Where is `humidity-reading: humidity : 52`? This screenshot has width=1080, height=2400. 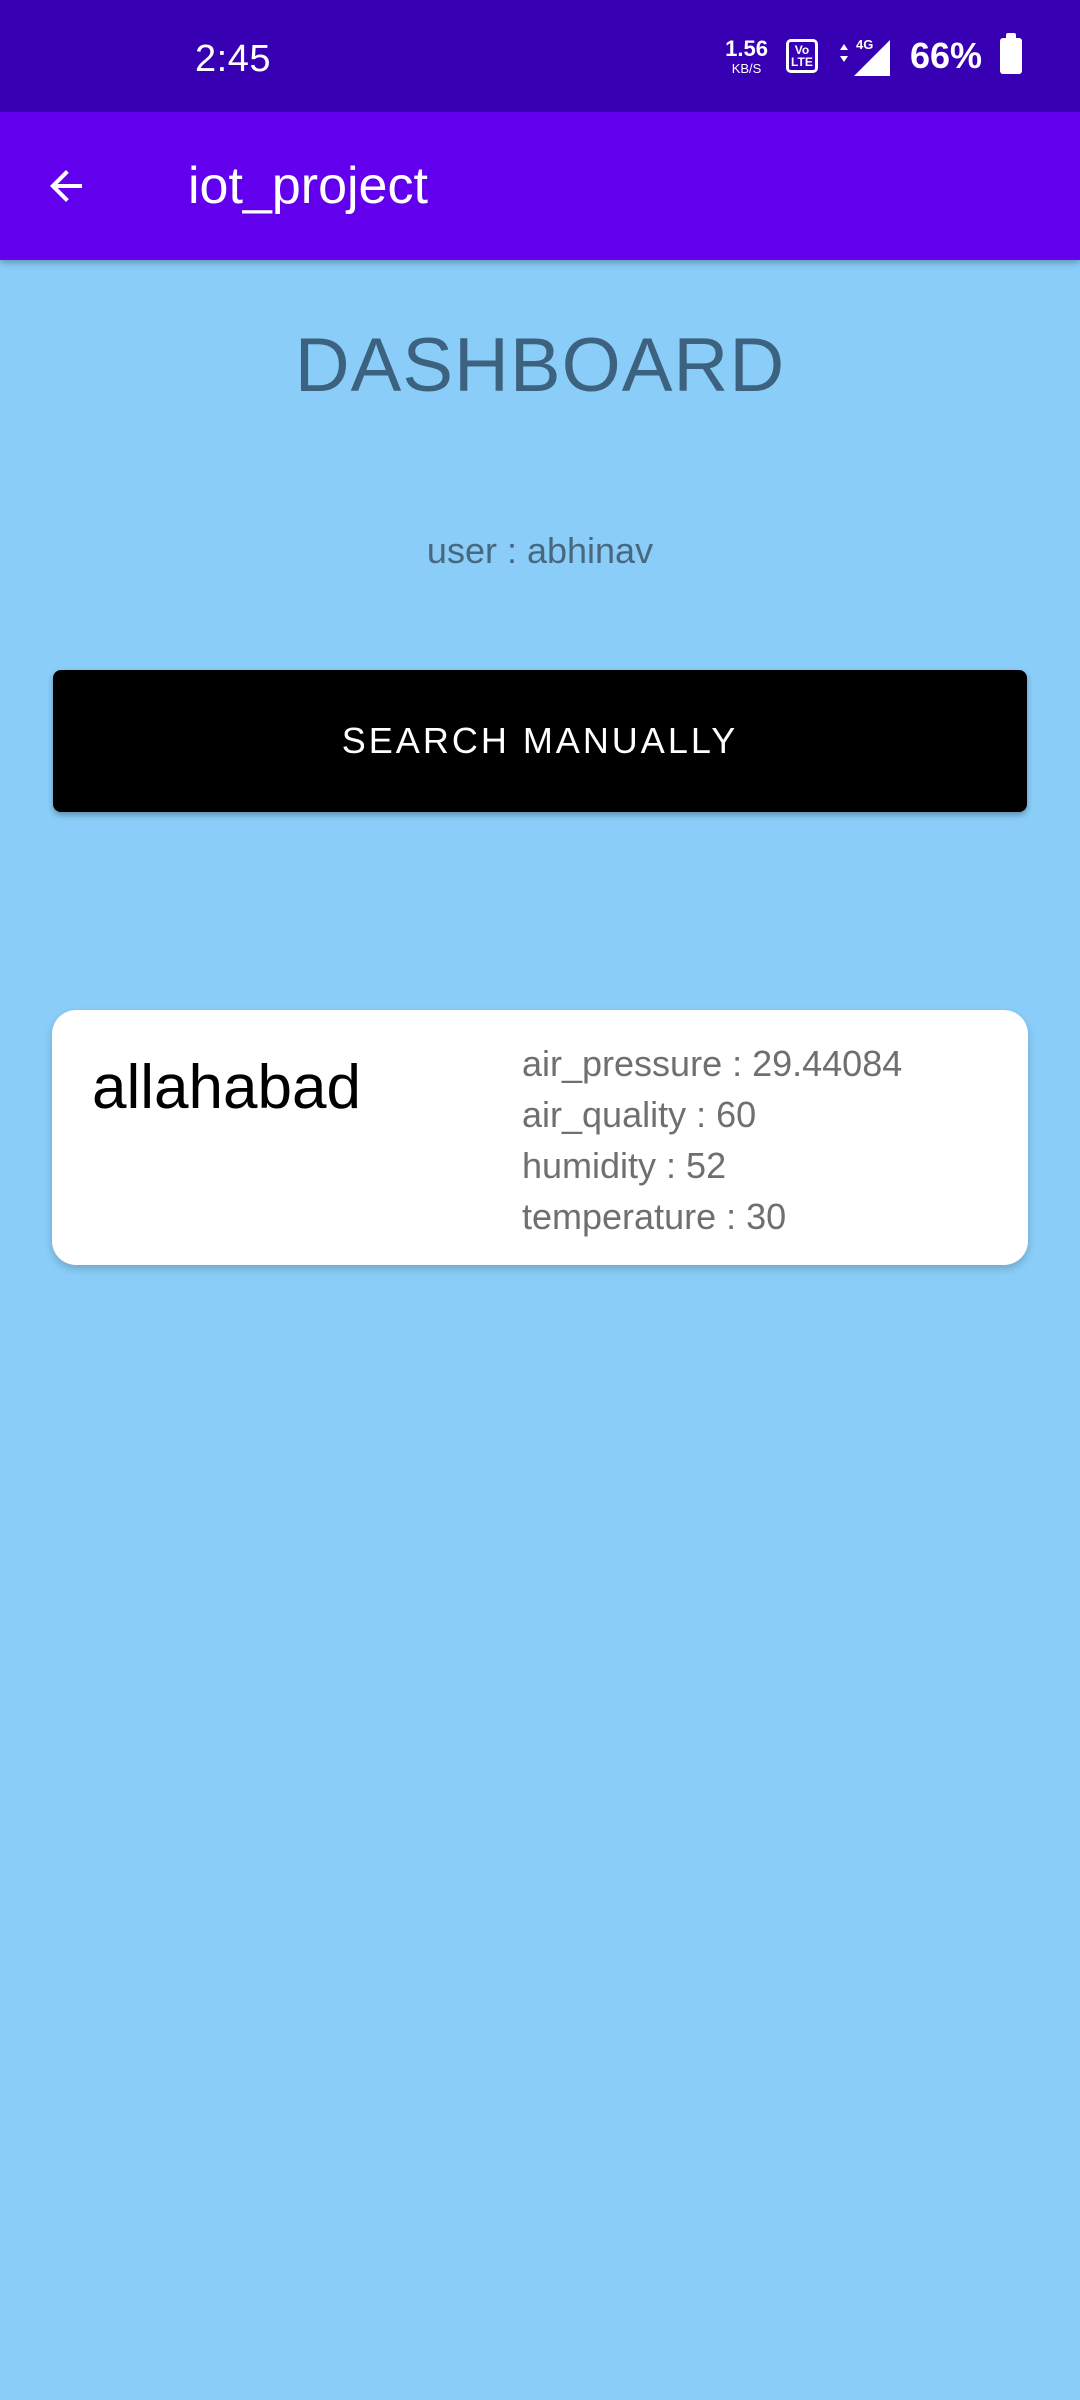 humidity-reading: humidity : 52 is located at coordinates (624, 1165).